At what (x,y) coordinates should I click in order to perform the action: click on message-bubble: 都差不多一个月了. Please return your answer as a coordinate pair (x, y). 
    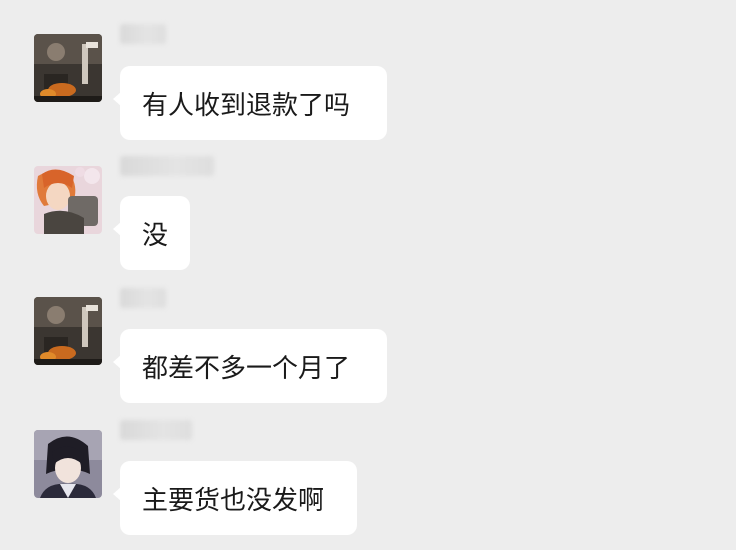
    Looking at the image, I should click on (250, 366).